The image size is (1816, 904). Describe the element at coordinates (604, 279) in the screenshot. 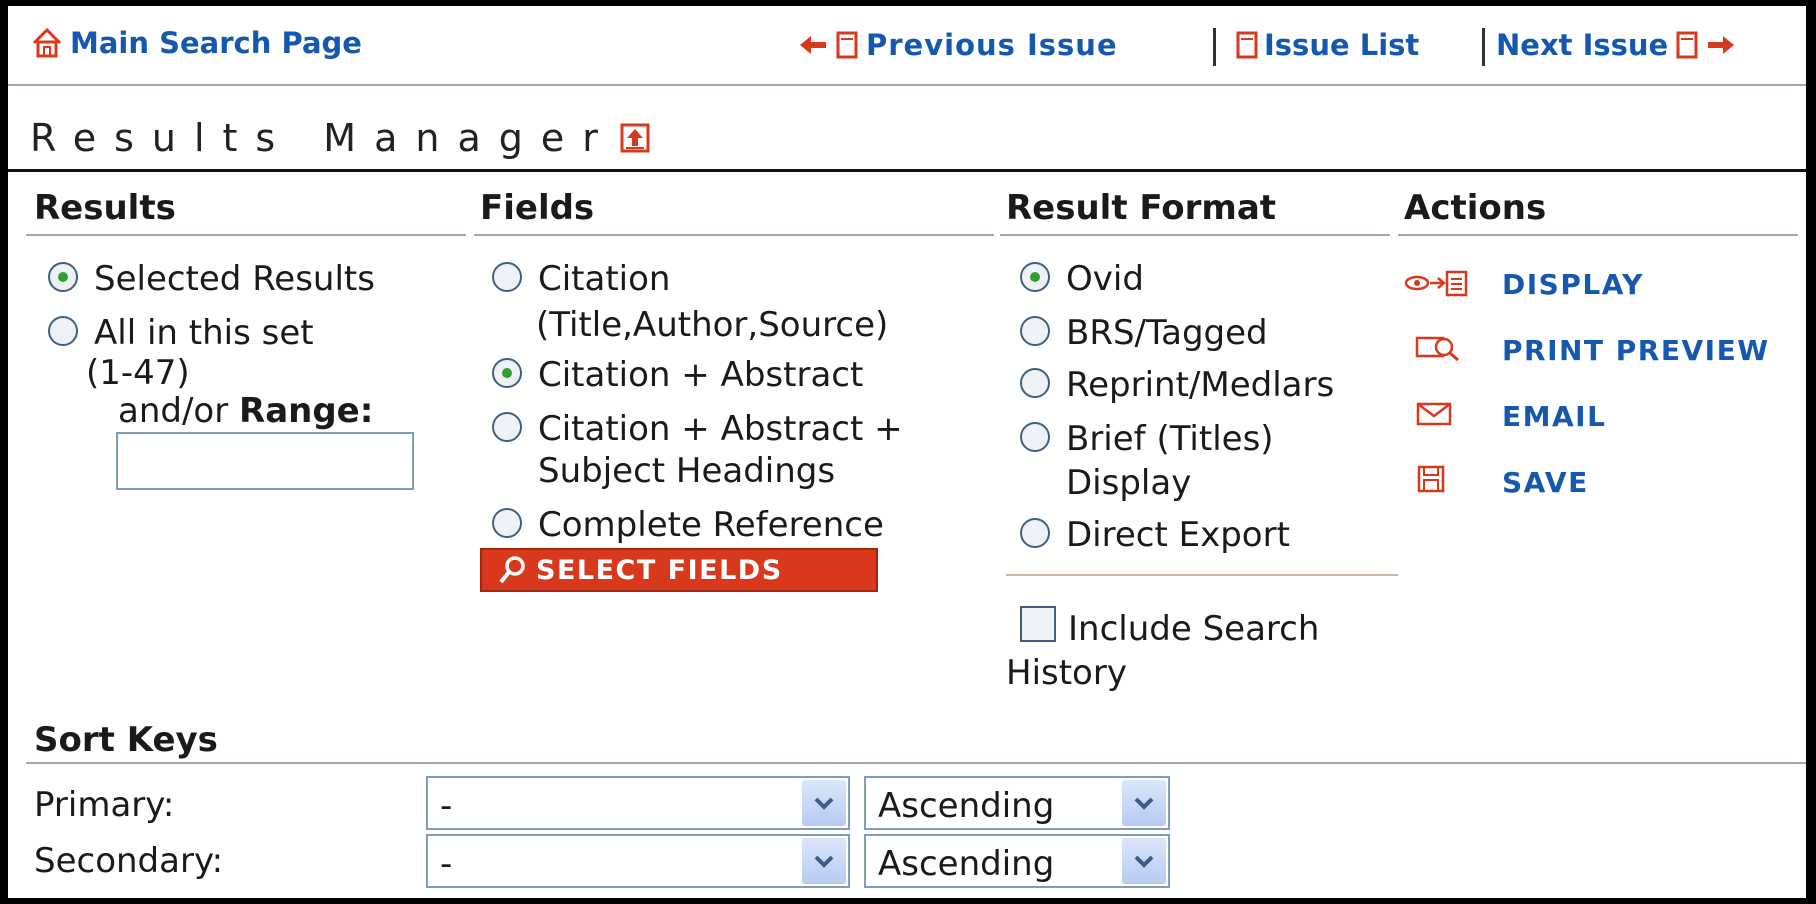

I see `citation-label: Citation` at that location.